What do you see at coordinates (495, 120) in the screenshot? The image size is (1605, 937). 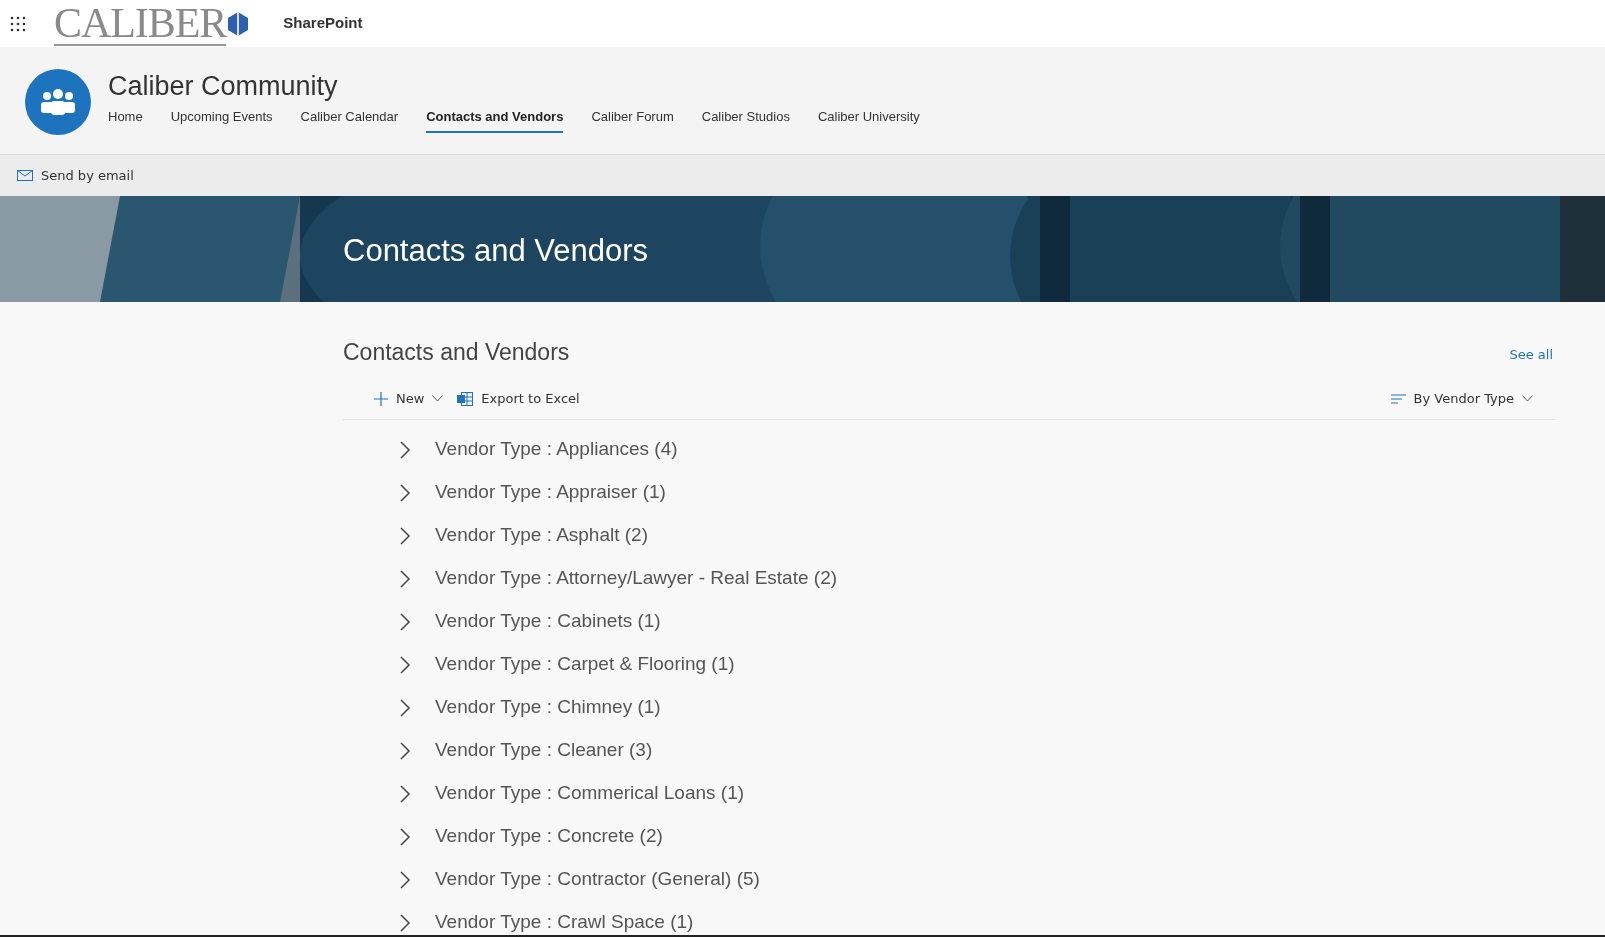 I see `nav-tab: Contacts and Vendors` at bounding box center [495, 120].